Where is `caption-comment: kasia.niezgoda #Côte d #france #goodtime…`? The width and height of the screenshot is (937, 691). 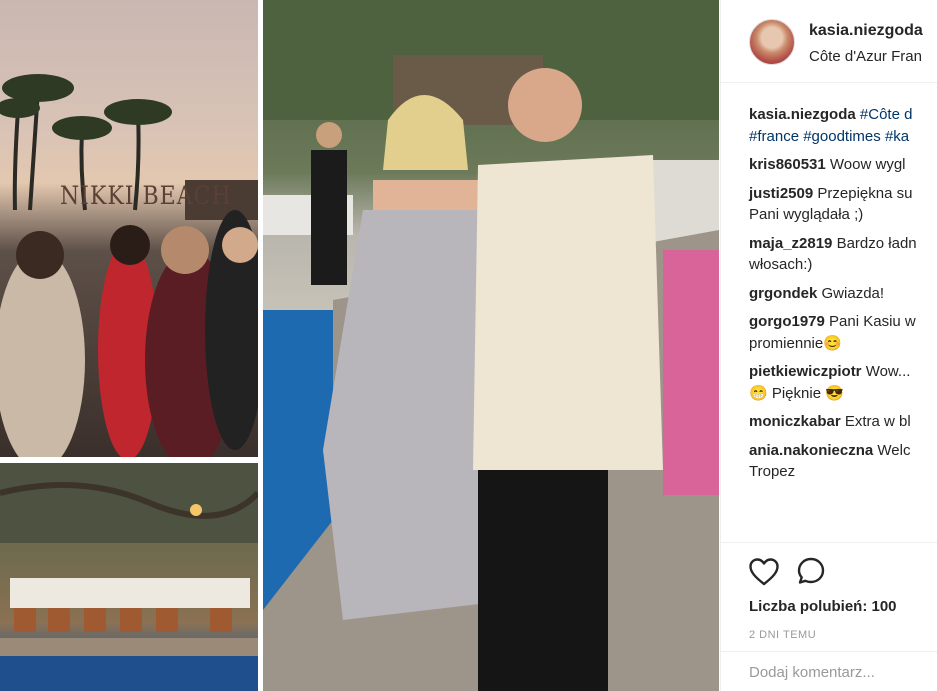 caption-comment: kasia.niezgoda #Côte d #france #goodtime… is located at coordinates (843, 125).